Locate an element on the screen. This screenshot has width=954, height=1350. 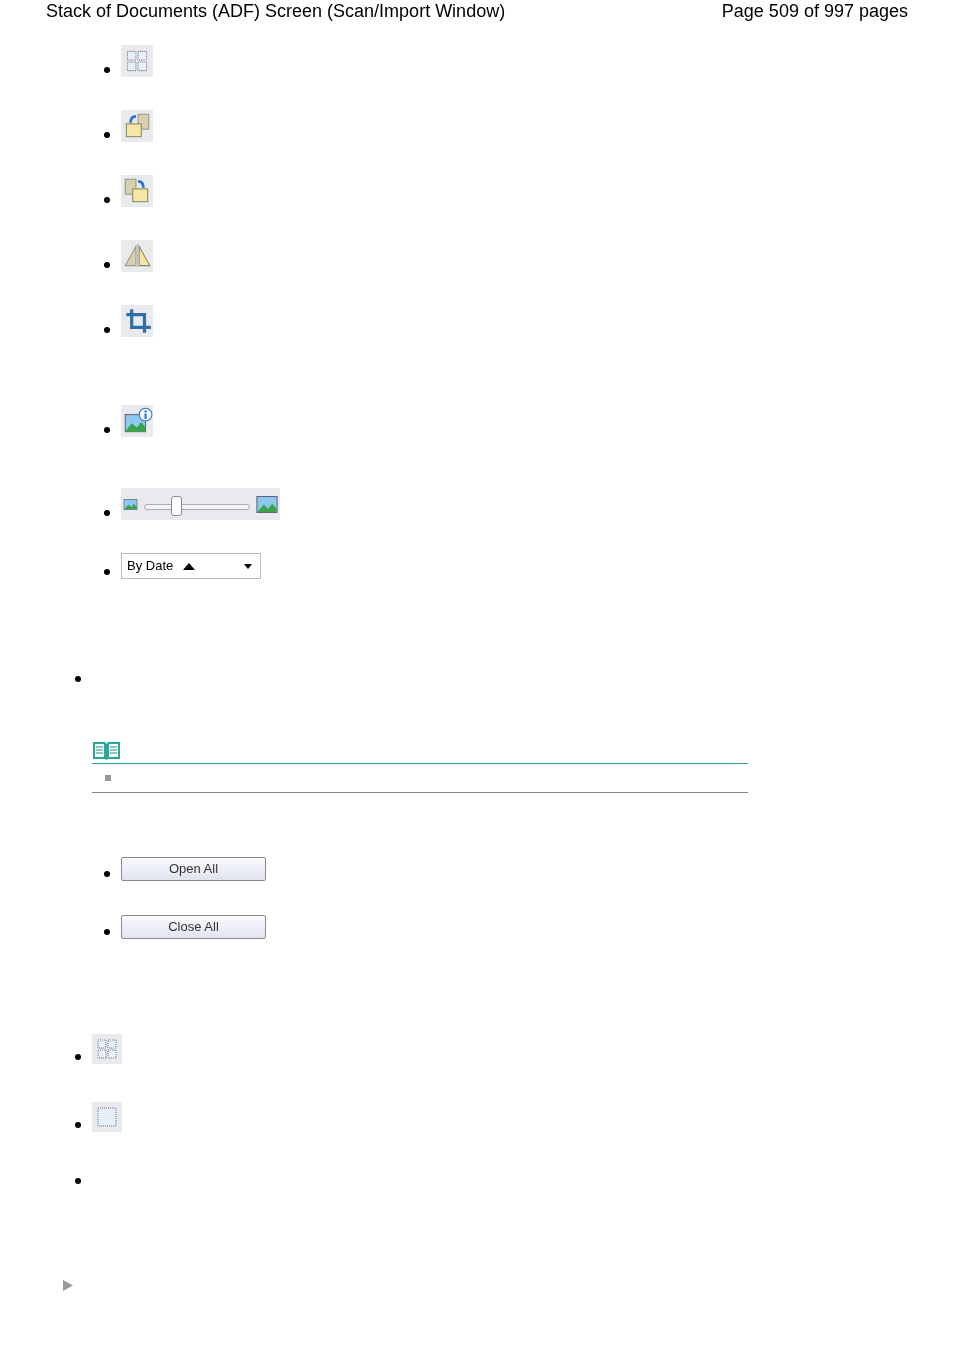
document-title: Stack of Documents (ADF) Screen (Scan/Import Window) is located at coordinates (276, 11).